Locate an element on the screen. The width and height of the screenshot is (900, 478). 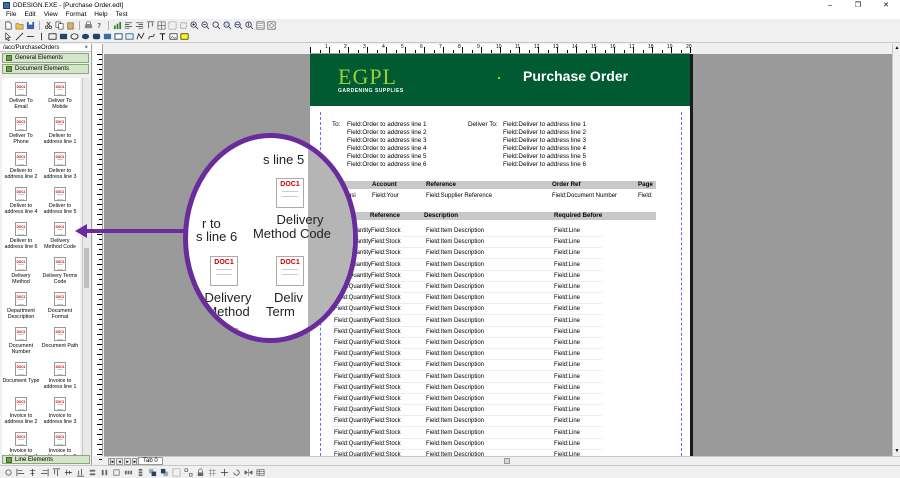
element-item: Delivery Terms Code is located at coordinates (60, 275).